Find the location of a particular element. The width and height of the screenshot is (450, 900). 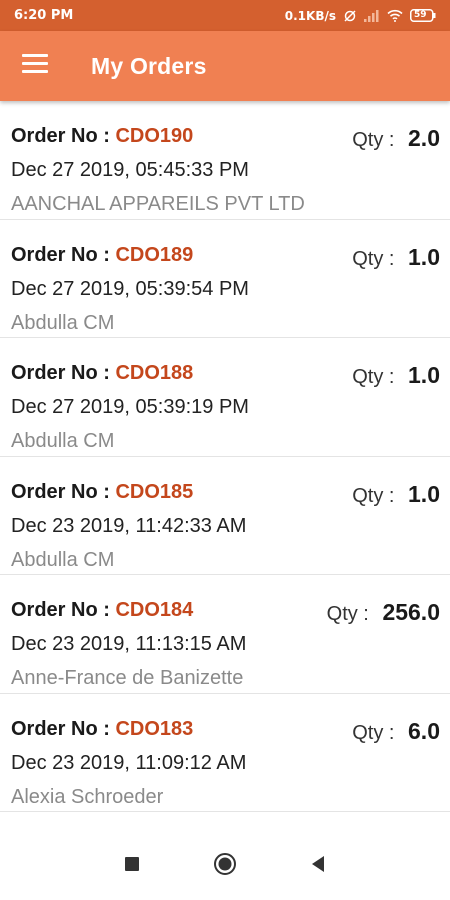

order-date: Dec 27 2019, 05:39:19 PM is located at coordinates (130, 407).